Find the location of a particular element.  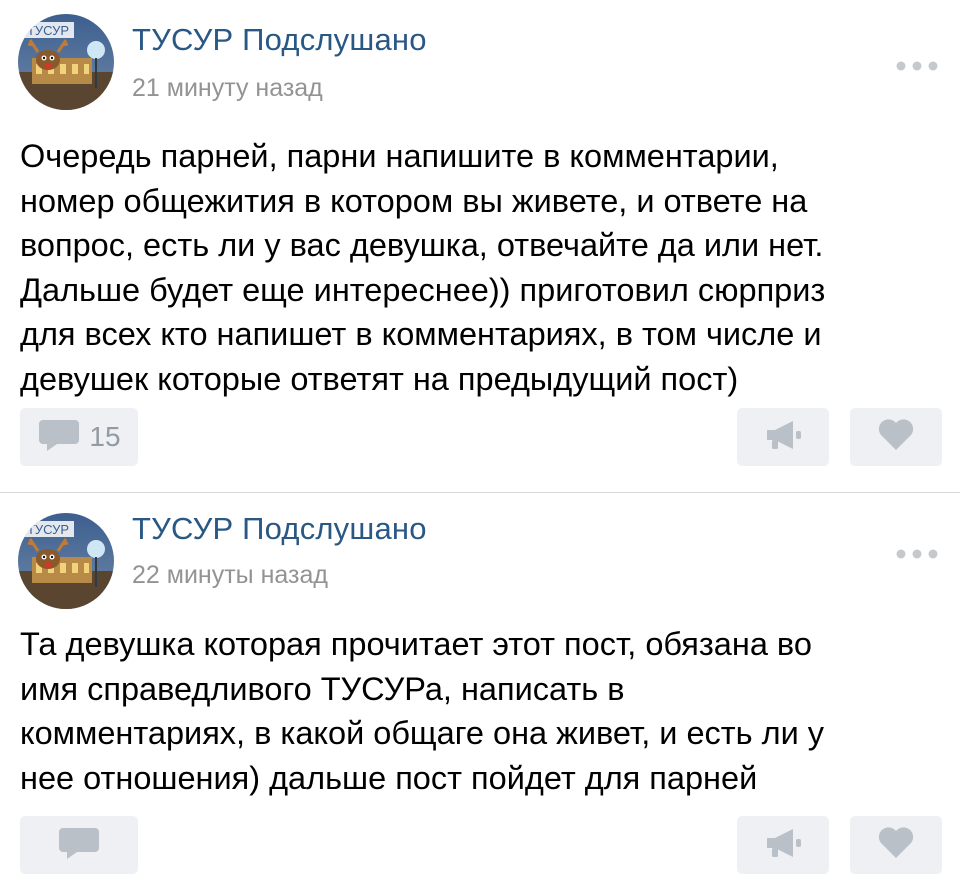

post-time: 21 минуту назад is located at coordinates (227, 88).